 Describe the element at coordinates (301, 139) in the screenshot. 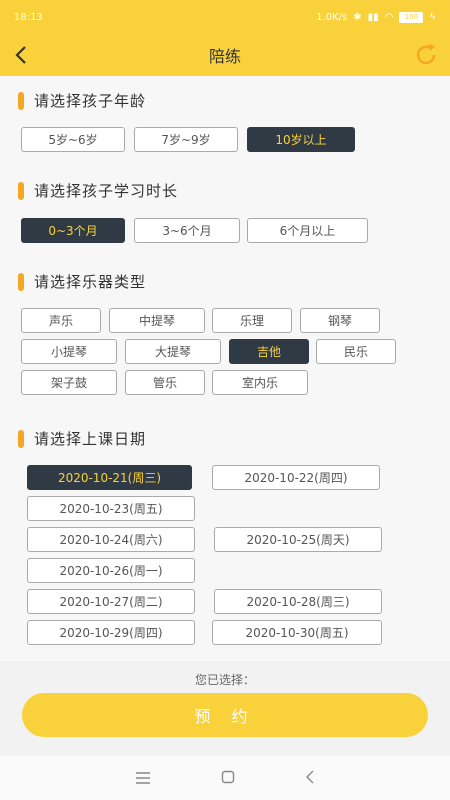

I see `age-option: 10岁以上` at that location.